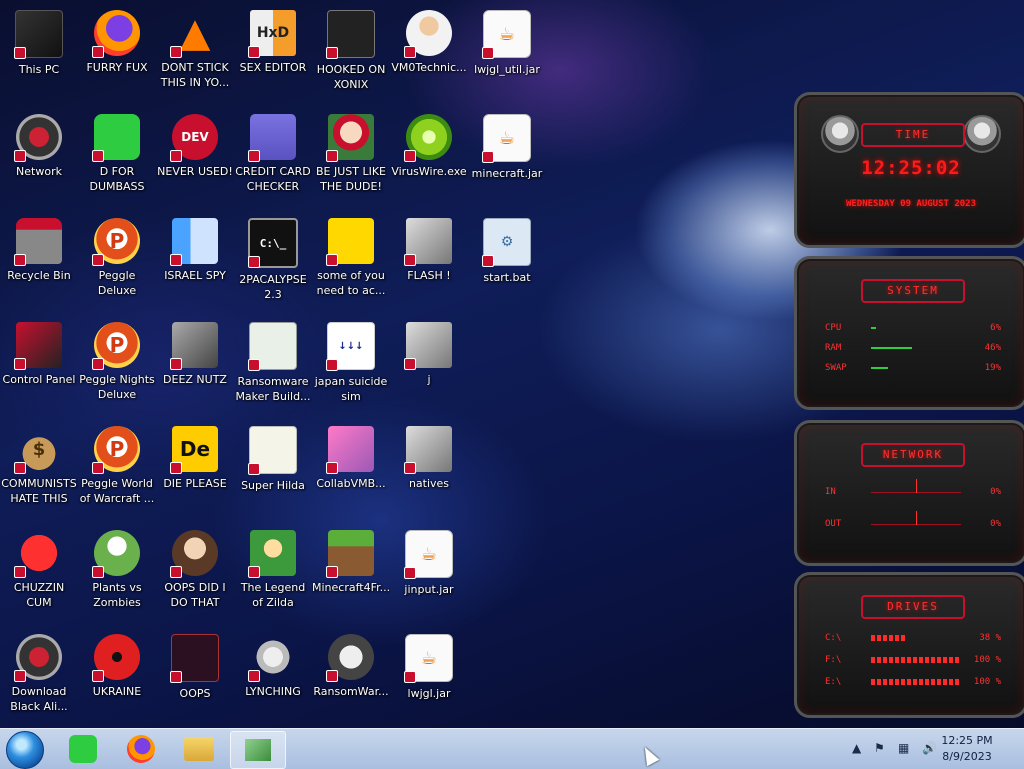 This screenshot has height=769, width=1024. What do you see at coordinates (117, 691) in the screenshot?
I see `desktop-shortcut-label: UKRAINE` at bounding box center [117, 691].